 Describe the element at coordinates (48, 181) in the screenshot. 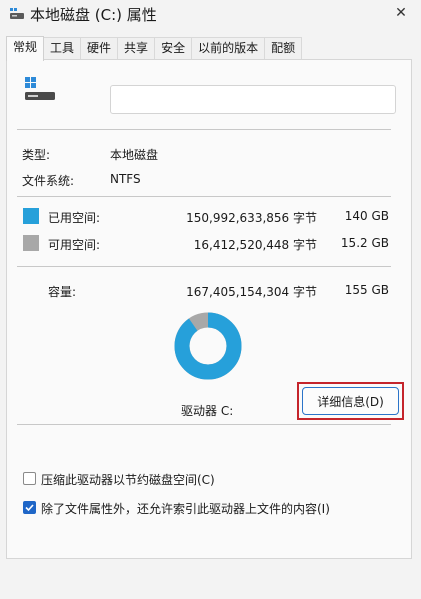

I see `filesystem-label: 文件系统:` at that location.